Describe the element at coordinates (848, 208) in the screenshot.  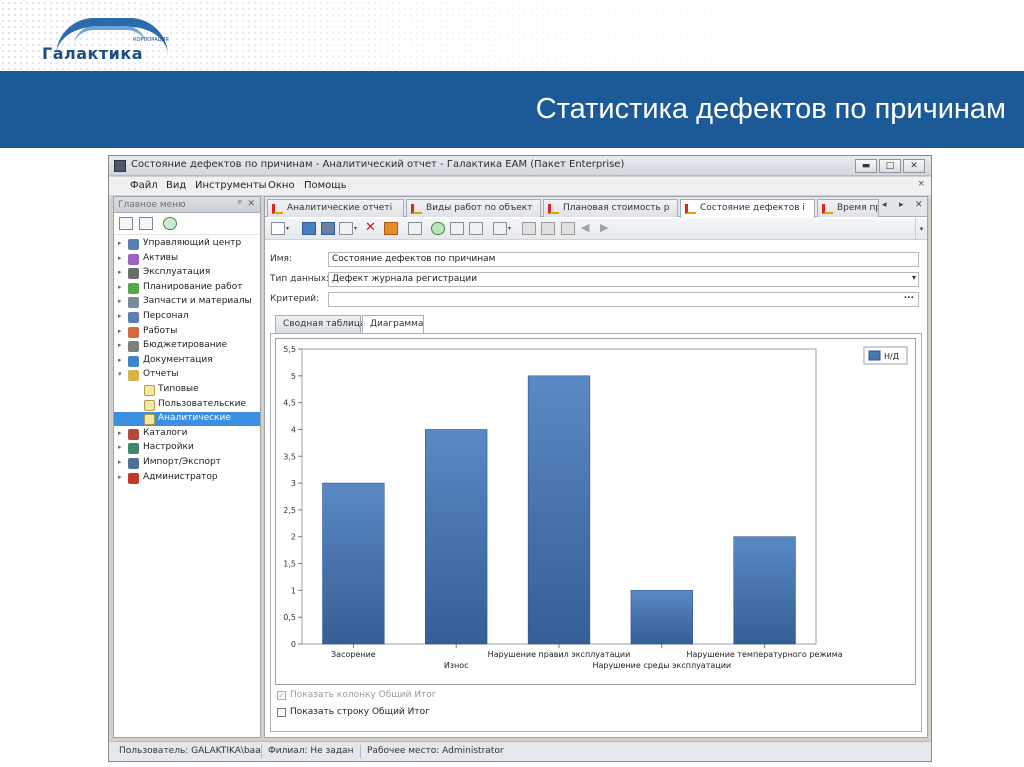
I see `tab-time: Время пр` at that location.